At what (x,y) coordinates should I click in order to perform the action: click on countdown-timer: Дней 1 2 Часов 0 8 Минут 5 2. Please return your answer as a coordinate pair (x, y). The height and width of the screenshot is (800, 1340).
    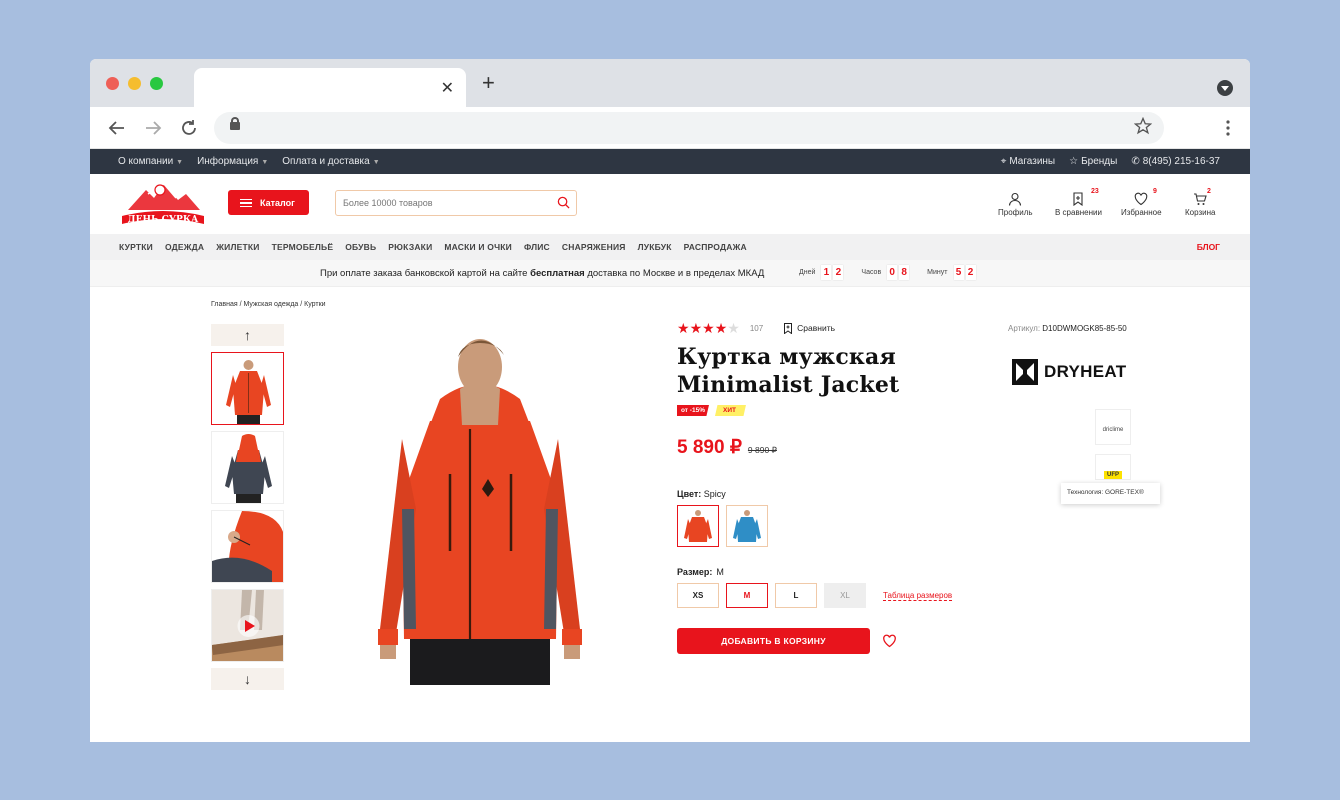
    Looking at the image, I should click on (896, 272).